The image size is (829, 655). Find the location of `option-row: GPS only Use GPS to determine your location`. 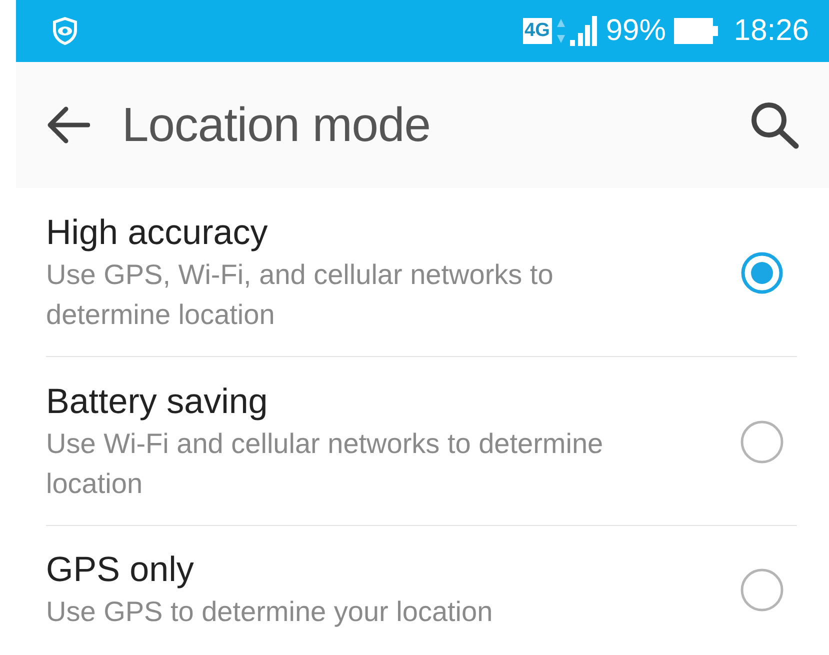

option-row: GPS only Use GPS to determine your location is located at coordinates (421, 579).